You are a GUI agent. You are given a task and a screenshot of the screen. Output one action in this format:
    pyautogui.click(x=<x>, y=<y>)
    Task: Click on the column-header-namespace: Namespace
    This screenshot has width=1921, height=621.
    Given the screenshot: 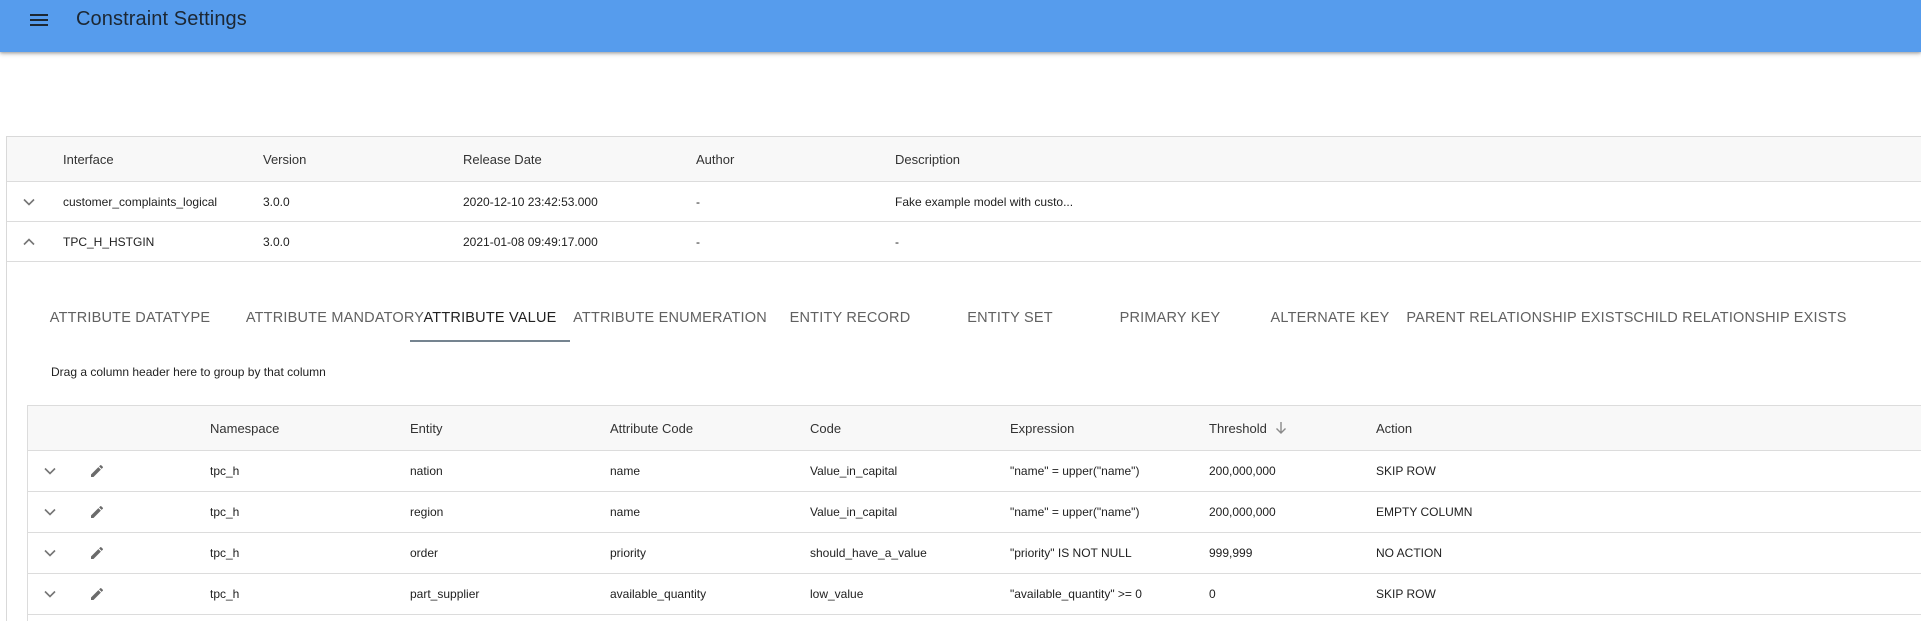 What is the action you would take?
    pyautogui.click(x=244, y=428)
    